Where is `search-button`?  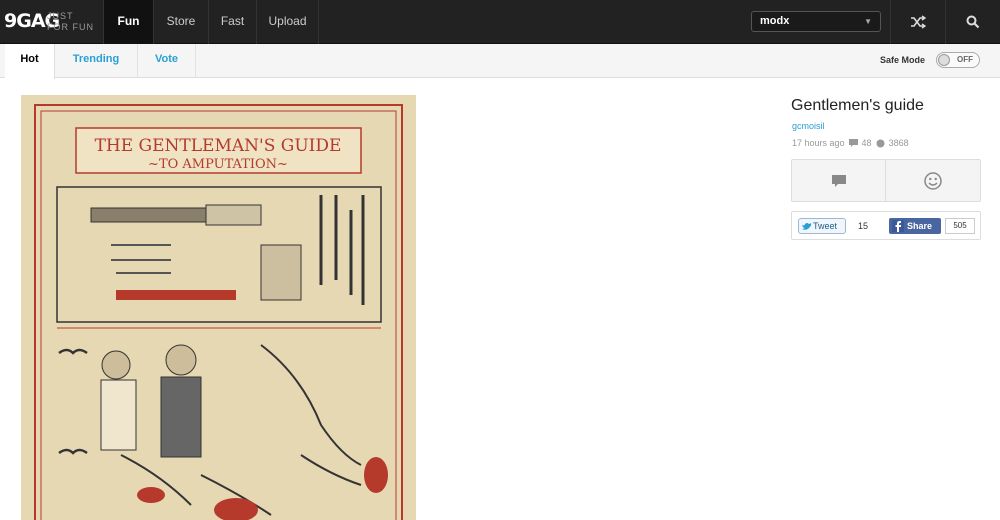 search-button is located at coordinates (972, 22).